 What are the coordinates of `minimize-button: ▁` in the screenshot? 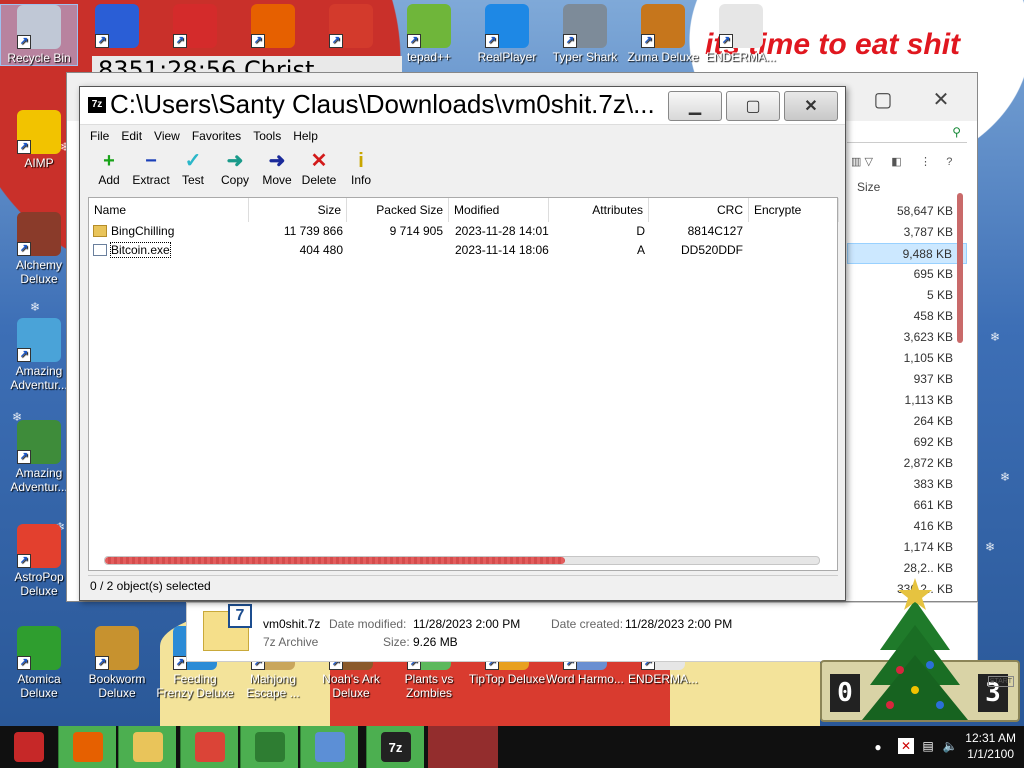 It's located at (695, 106).